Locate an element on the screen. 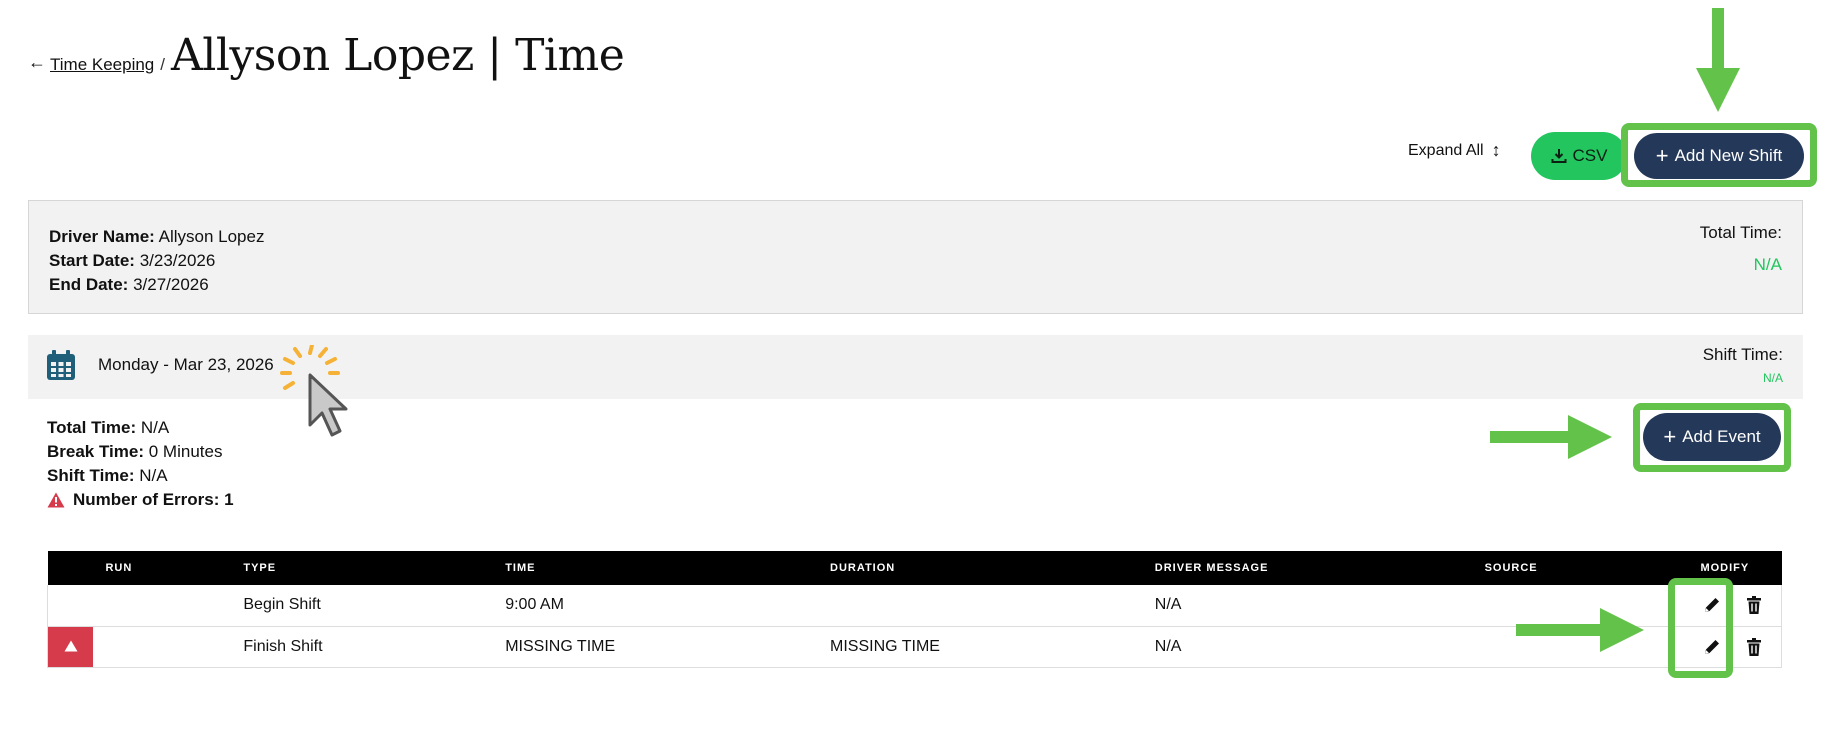 The image size is (1831, 734). page-title: Allyson Lopez | Time is located at coordinates (398, 55).